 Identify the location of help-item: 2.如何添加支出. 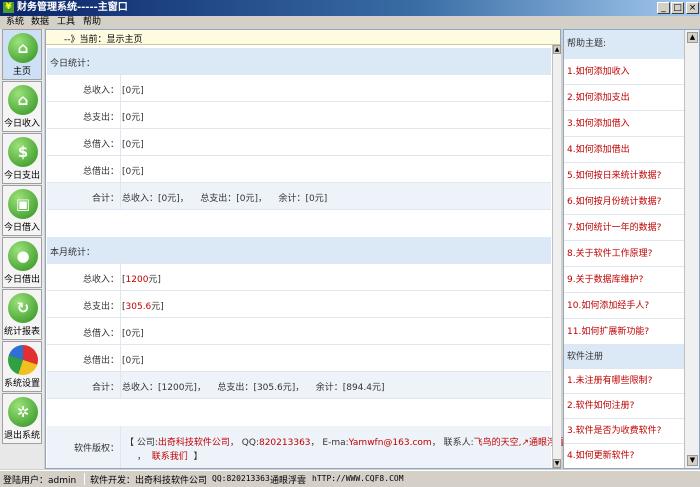
(624, 98).